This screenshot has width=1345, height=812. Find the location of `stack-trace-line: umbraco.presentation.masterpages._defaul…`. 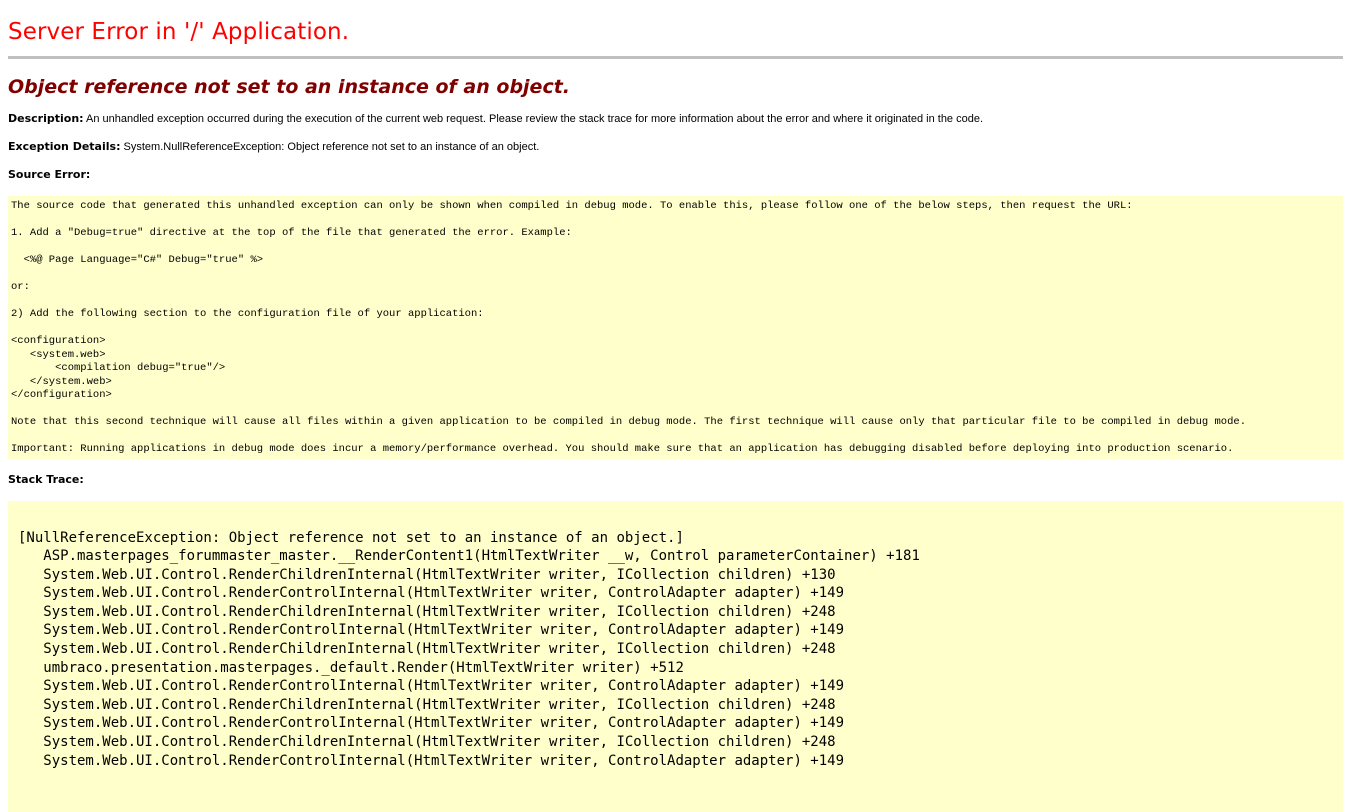

stack-trace-line: umbraco.presentation.masterpages._defaul… is located at coordinates (351, 667).